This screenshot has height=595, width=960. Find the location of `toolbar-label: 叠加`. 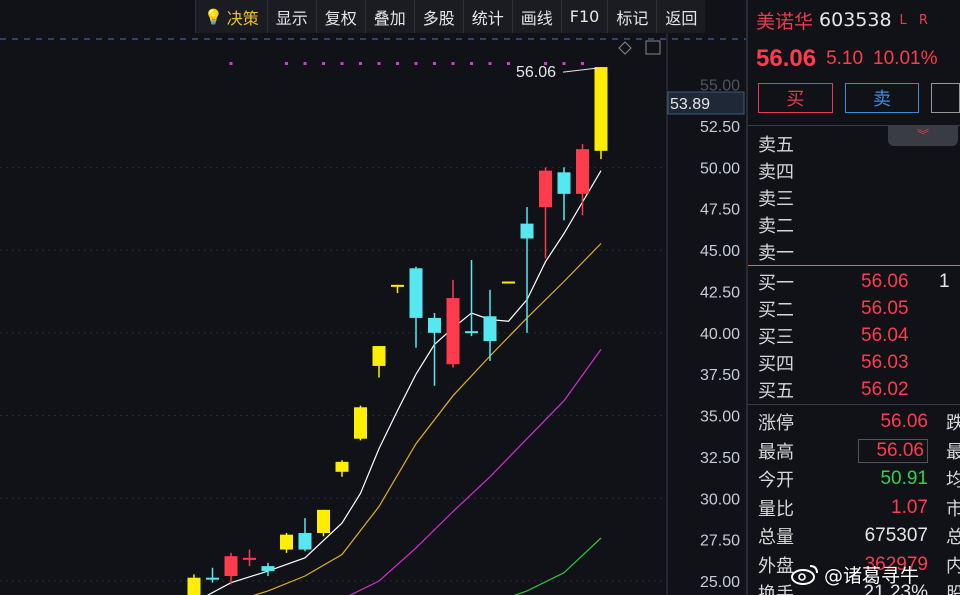

toolbar-label: 叠加 is located at coordinates (389, 18).